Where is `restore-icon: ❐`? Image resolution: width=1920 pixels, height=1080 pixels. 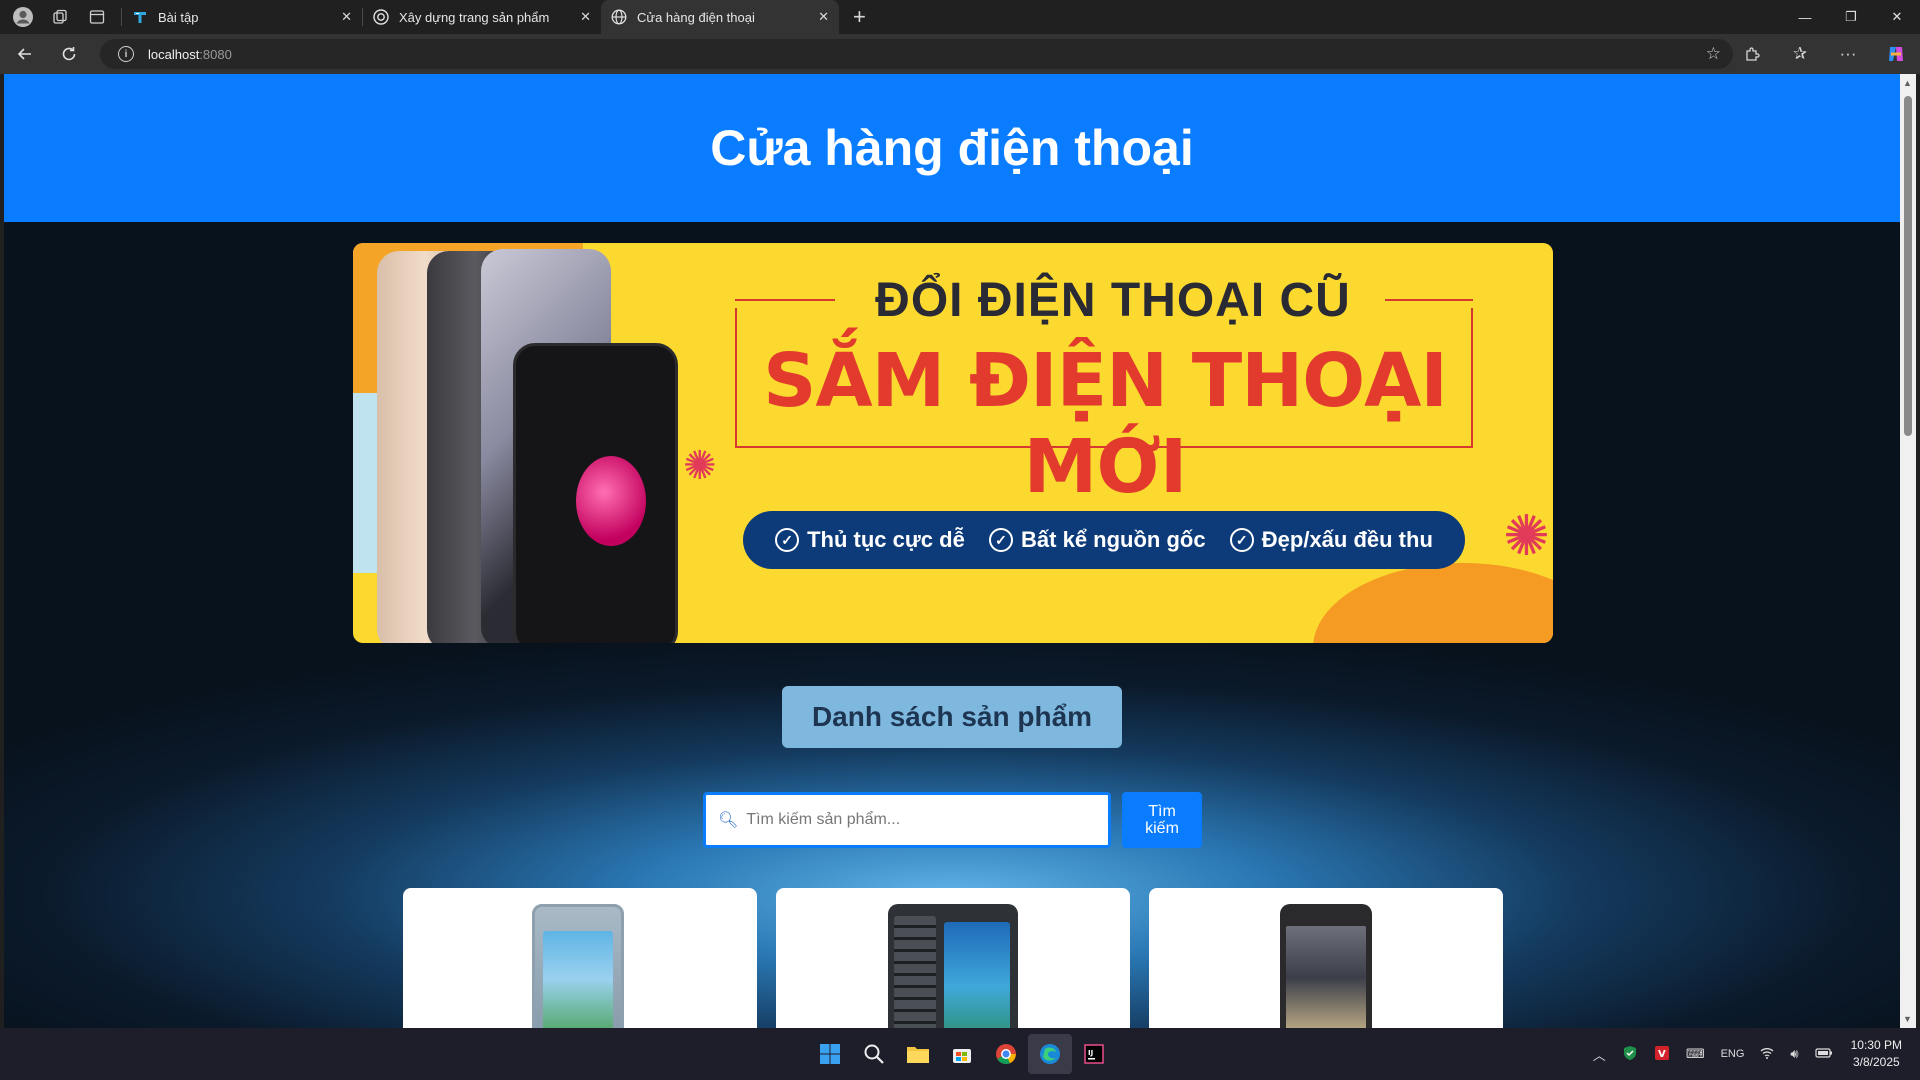
restore-icon: ❐ is located at coordinates (1851, 17).